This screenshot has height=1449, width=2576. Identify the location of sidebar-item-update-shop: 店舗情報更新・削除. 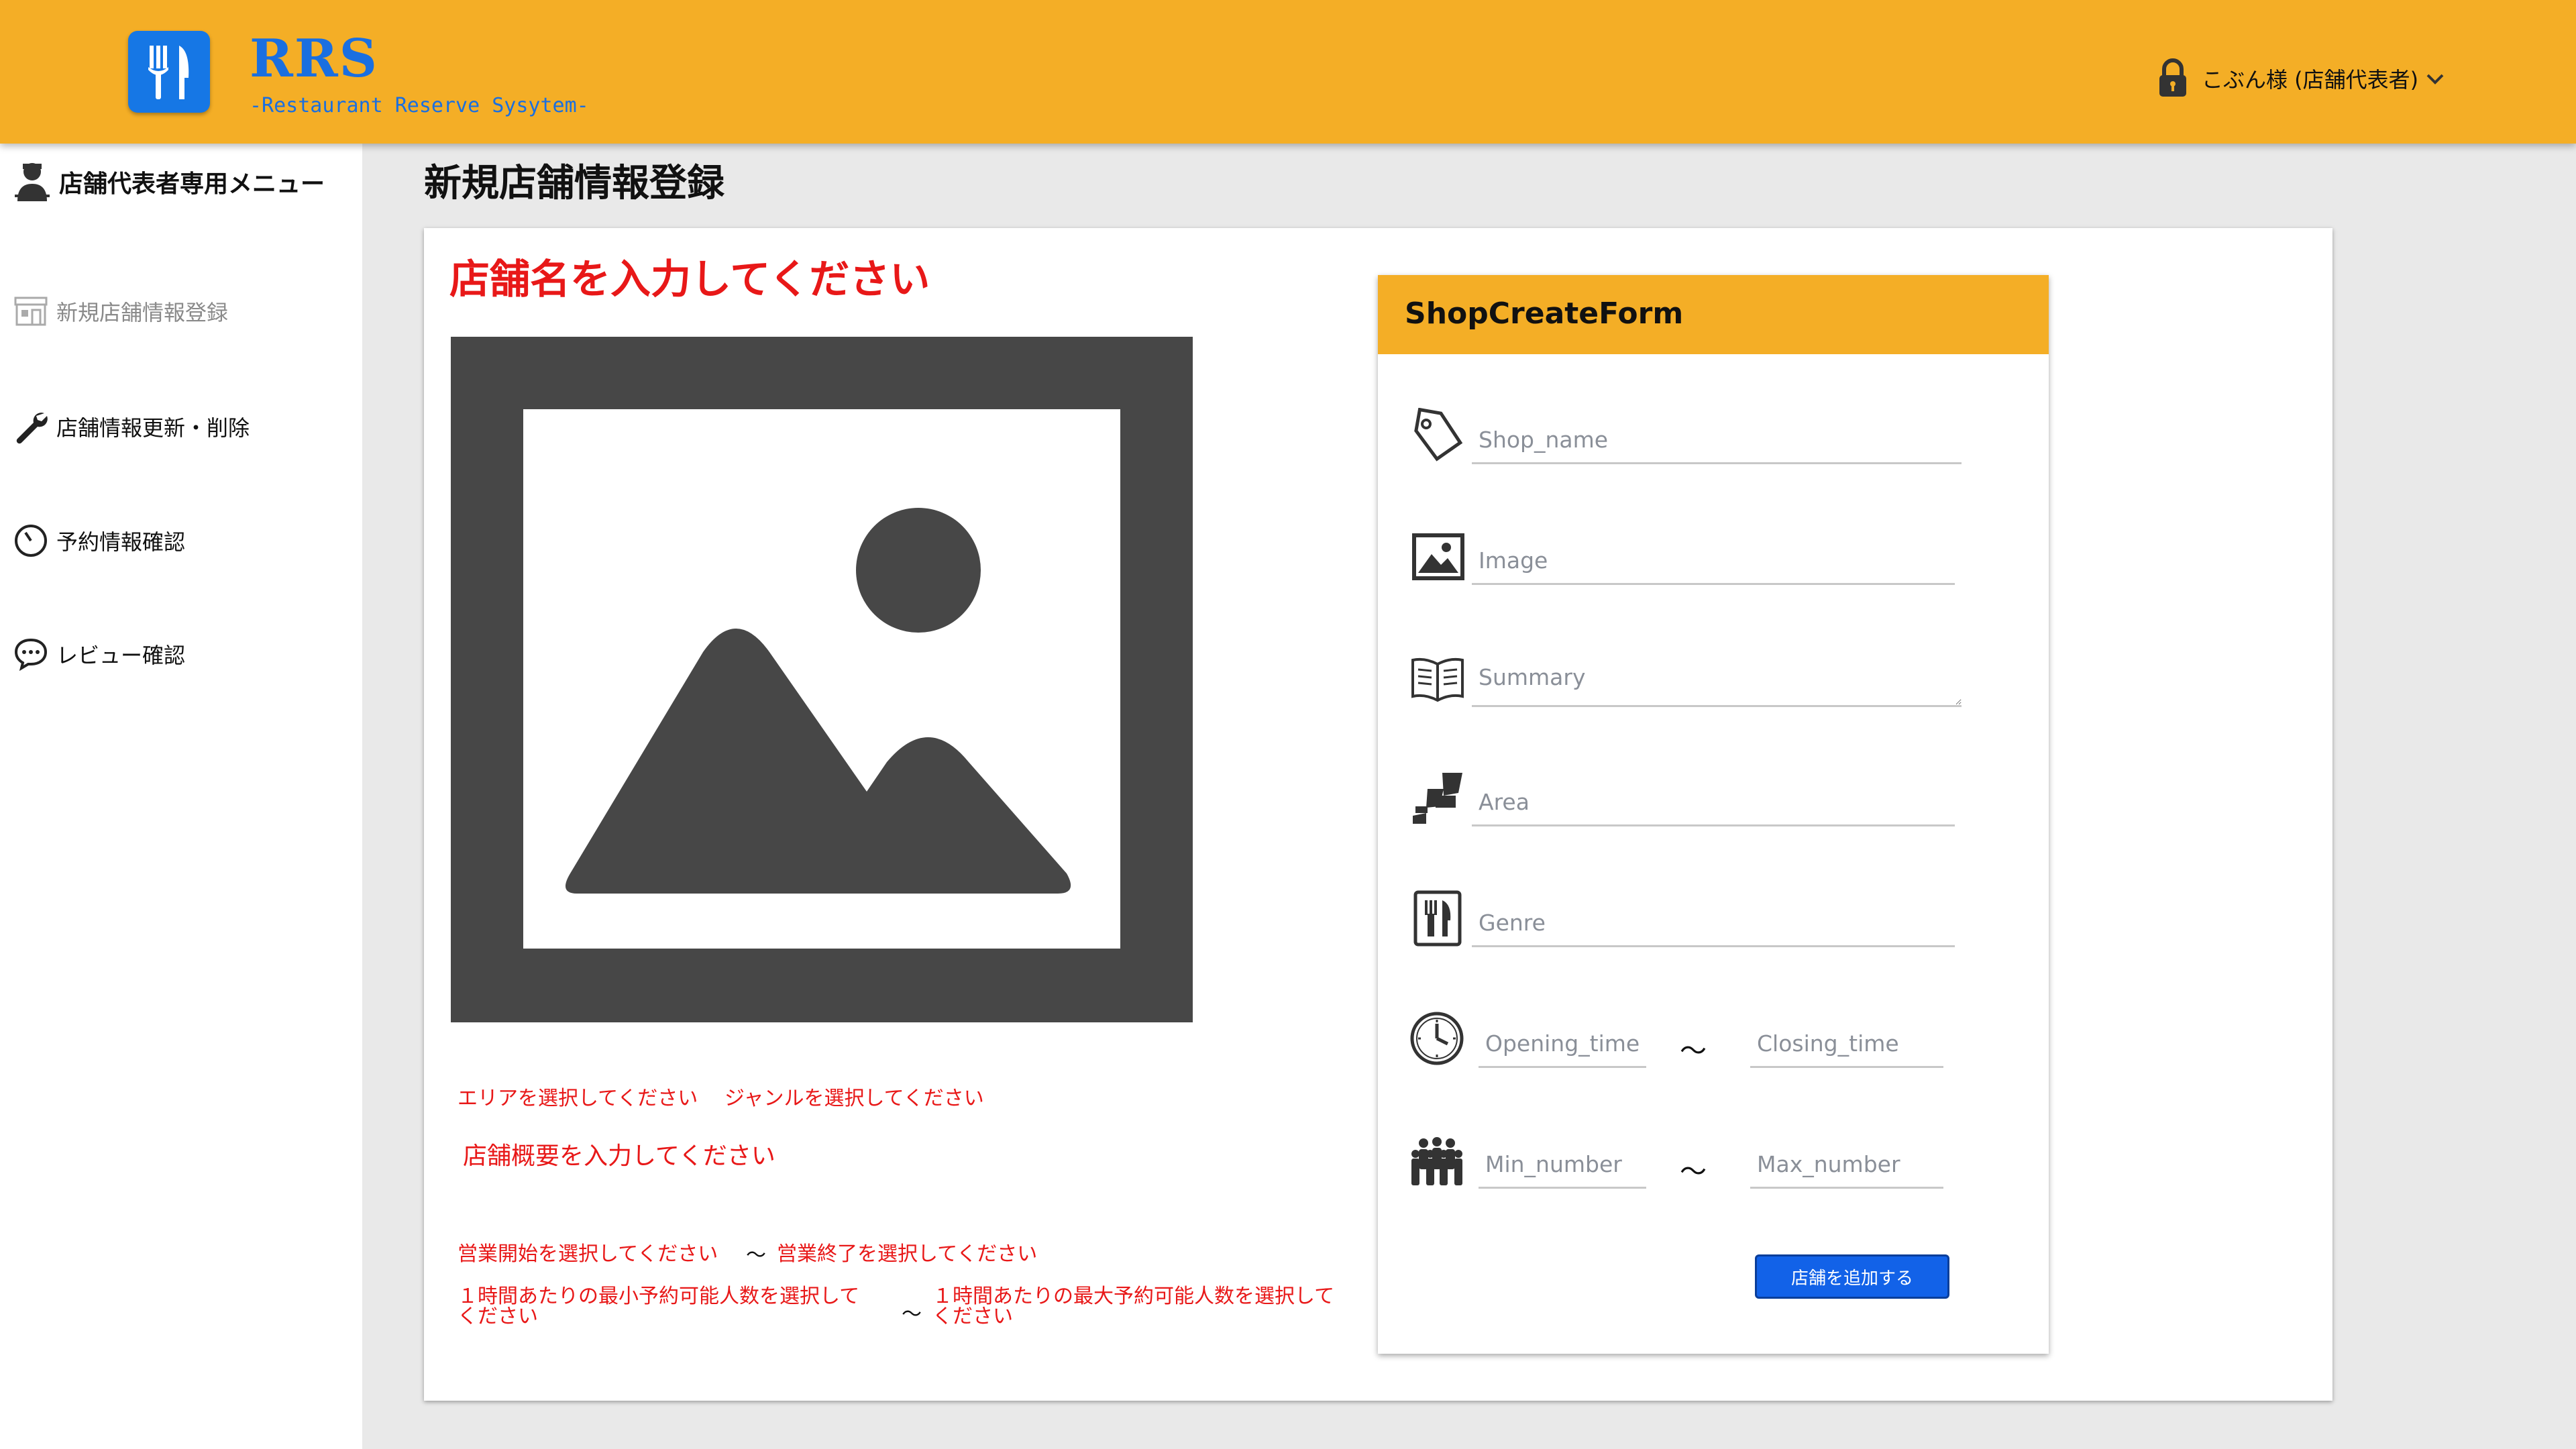
(131, 426).